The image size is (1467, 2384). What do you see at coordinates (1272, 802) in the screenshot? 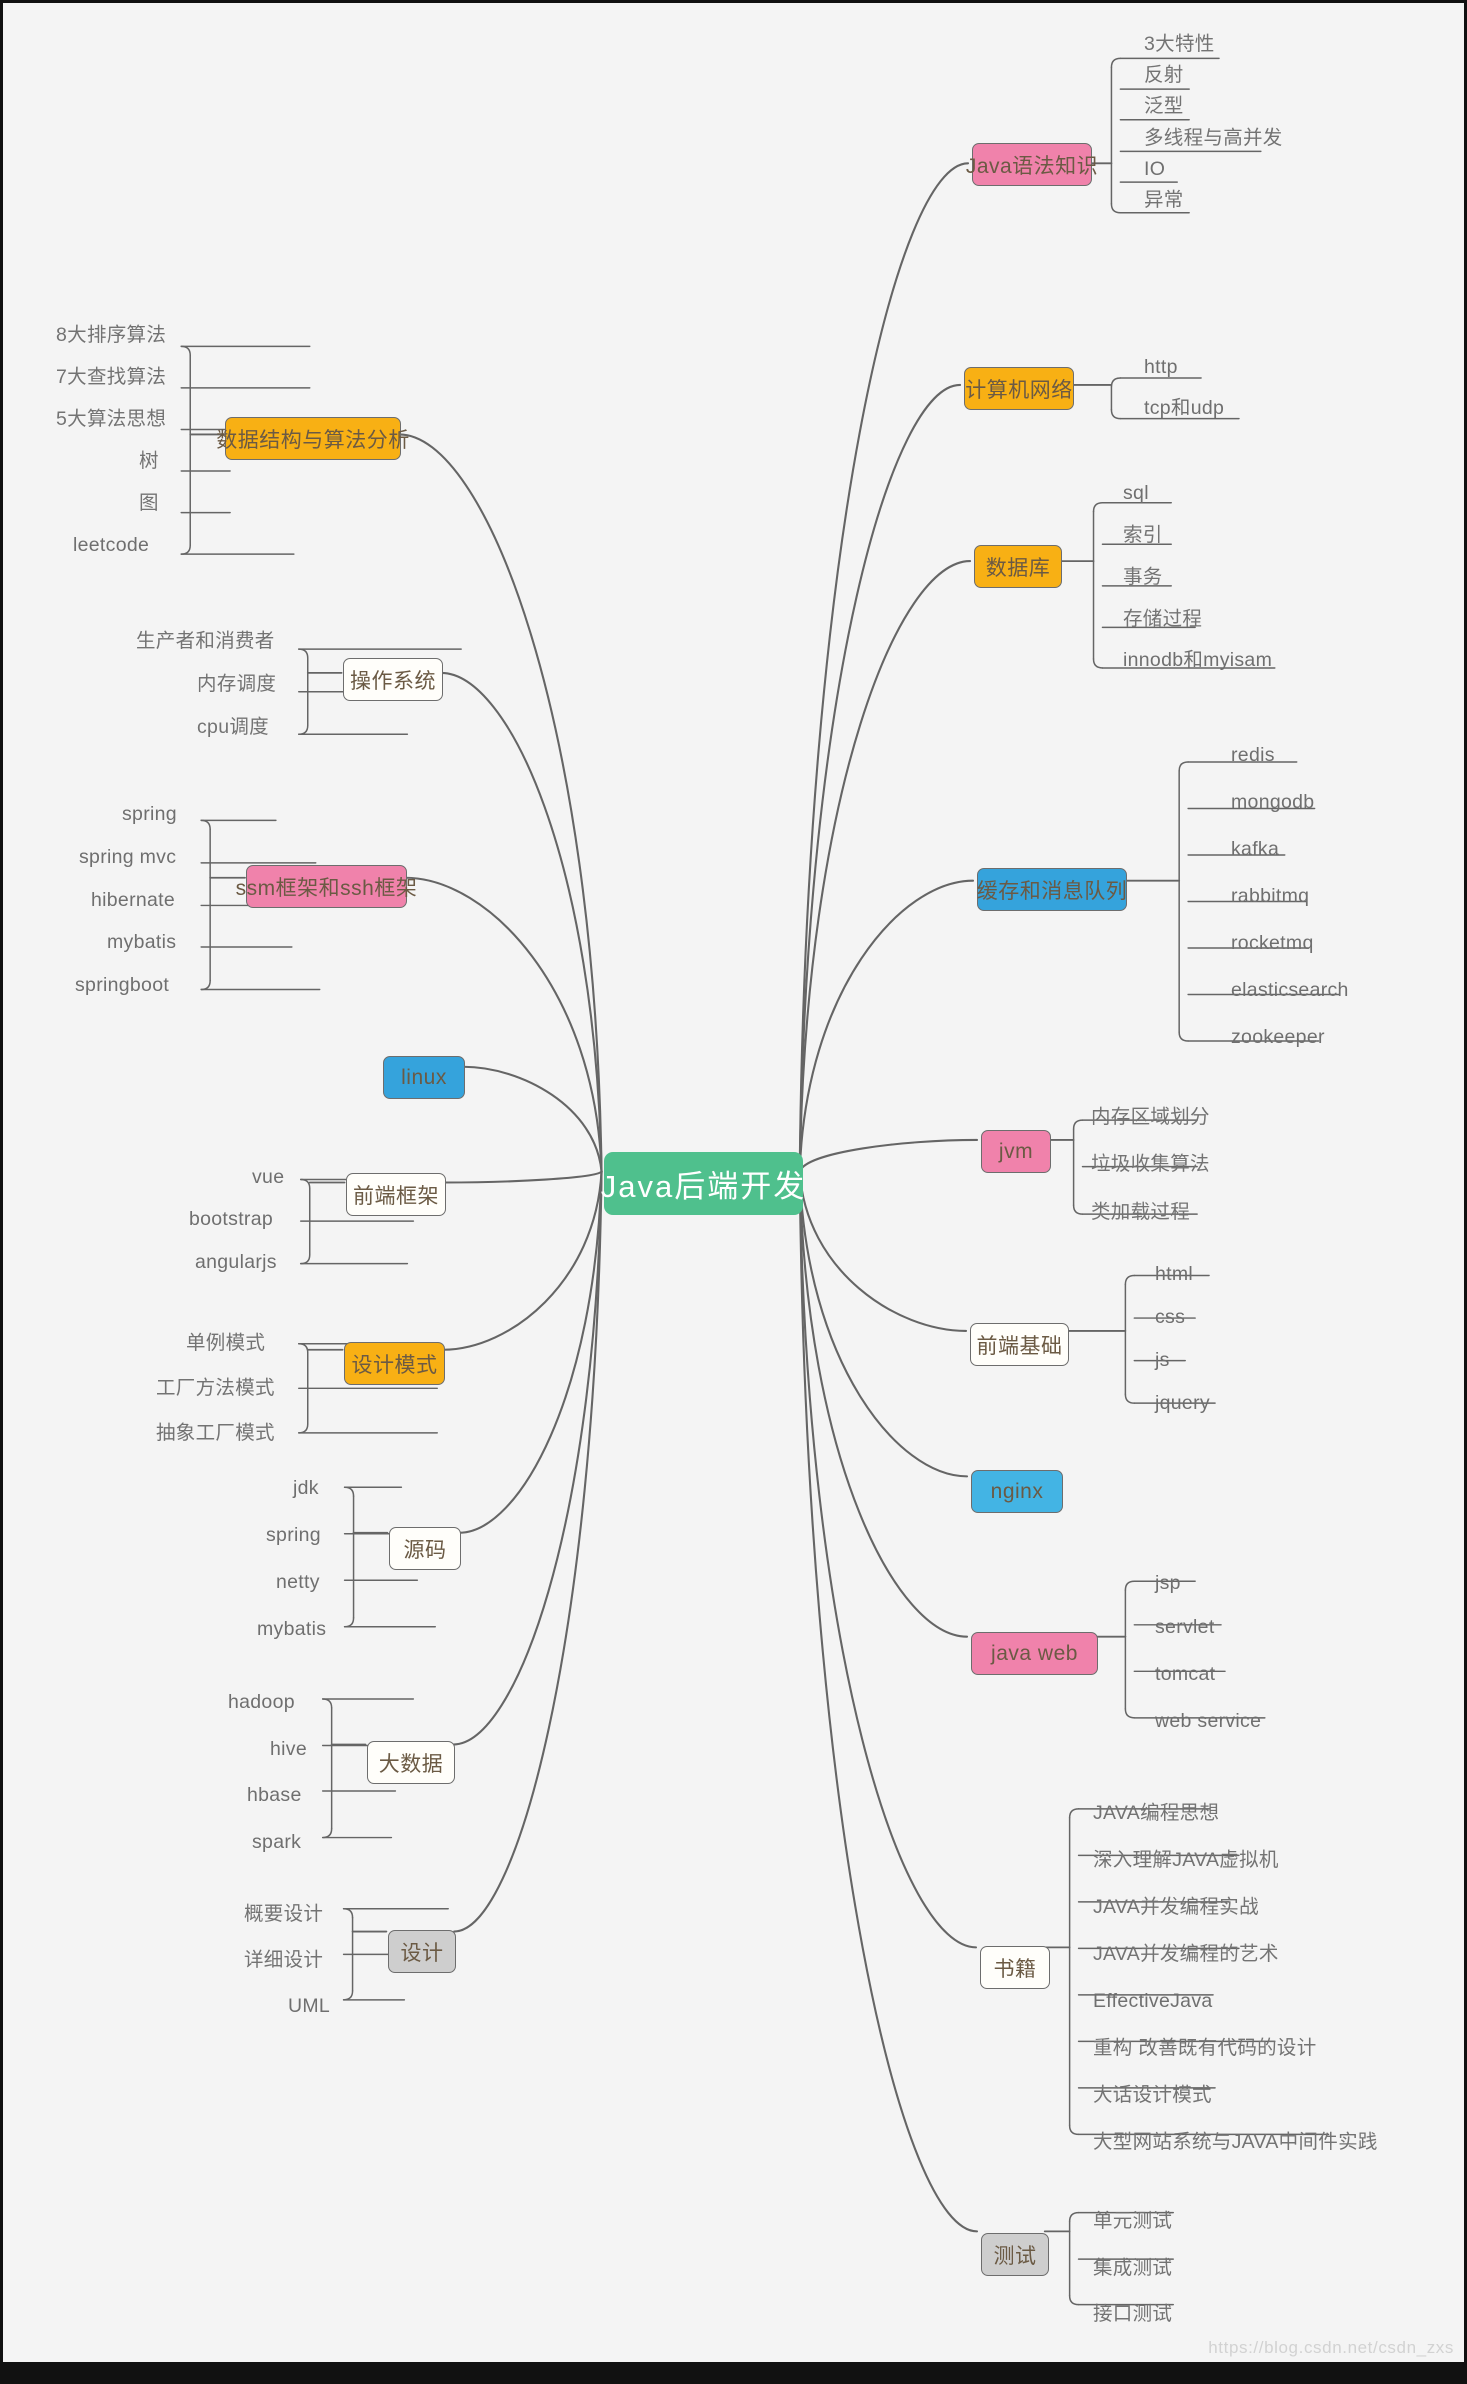
I see `leaf-cache-mq-1: mongodb` at bounding box center [1272, 802].